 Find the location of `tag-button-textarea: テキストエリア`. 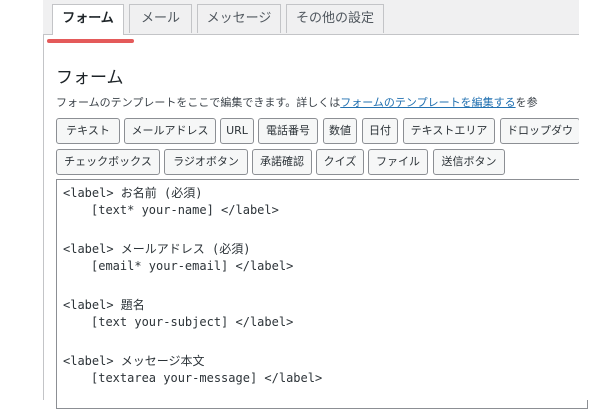

tag-button-textarea: テキストエリア is located at coordinates (449, 131).